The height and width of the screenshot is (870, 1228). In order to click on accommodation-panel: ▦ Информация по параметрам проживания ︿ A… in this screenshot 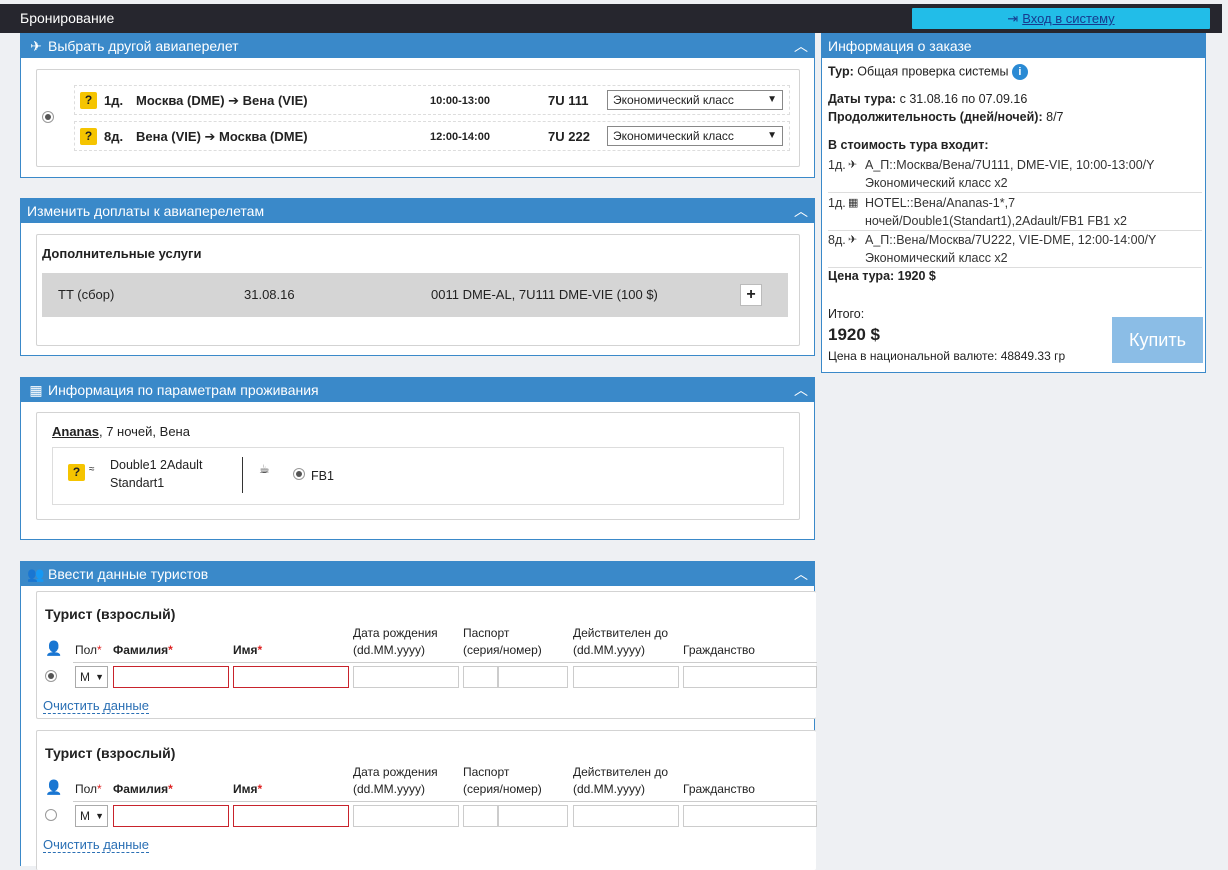, I will do `click(417, 458)`.